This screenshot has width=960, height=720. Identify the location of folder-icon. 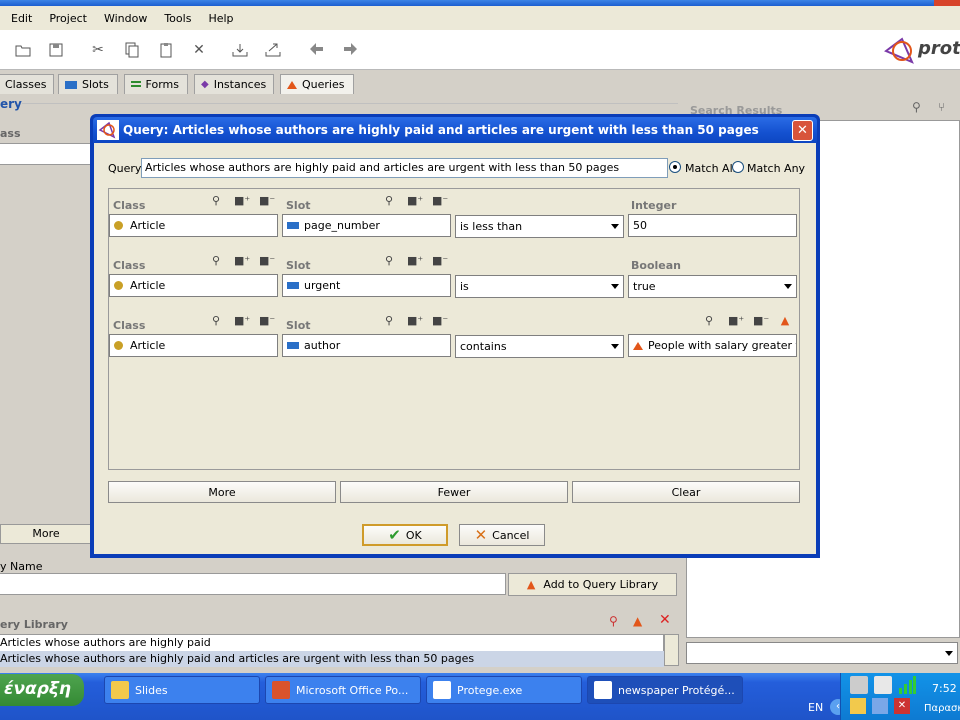
(858, 706).